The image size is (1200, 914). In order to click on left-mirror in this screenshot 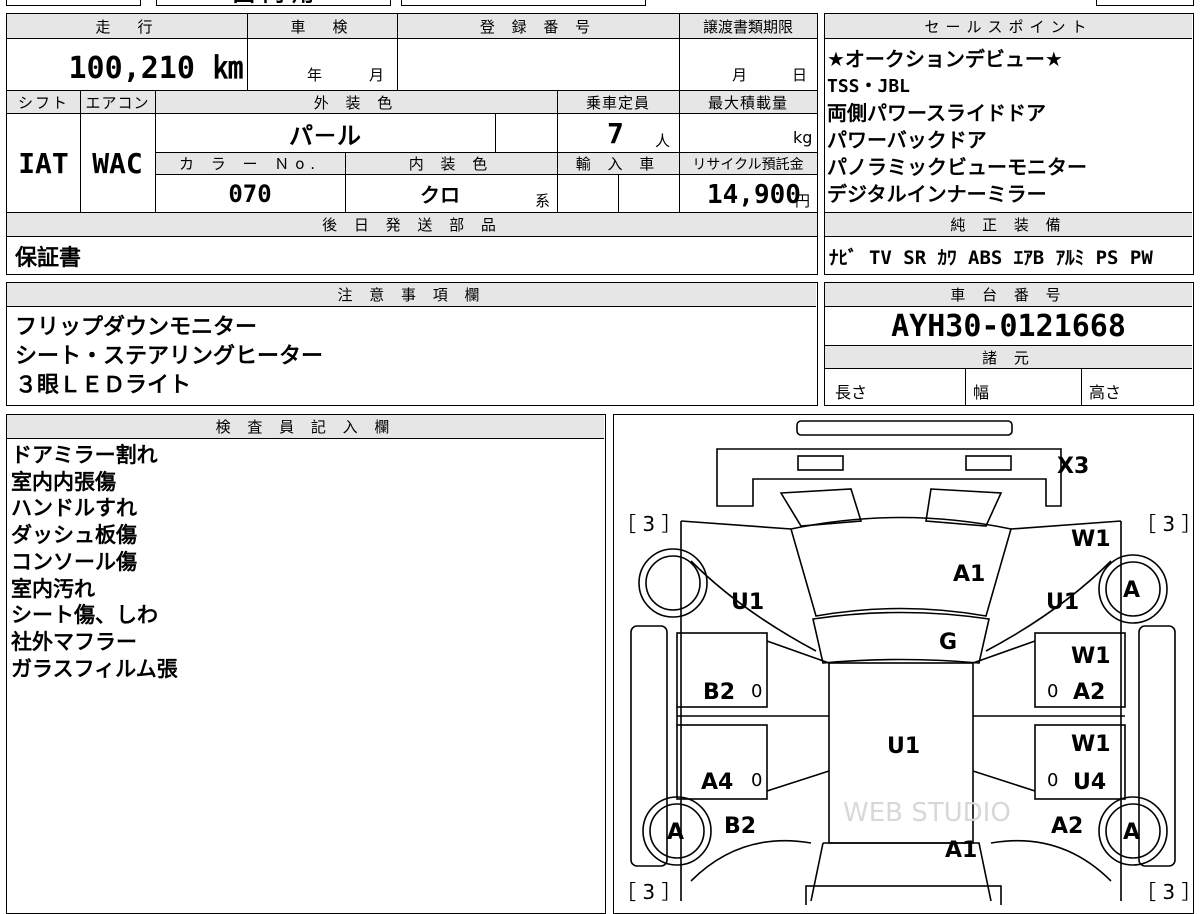, I will do `click(649, 746)`.